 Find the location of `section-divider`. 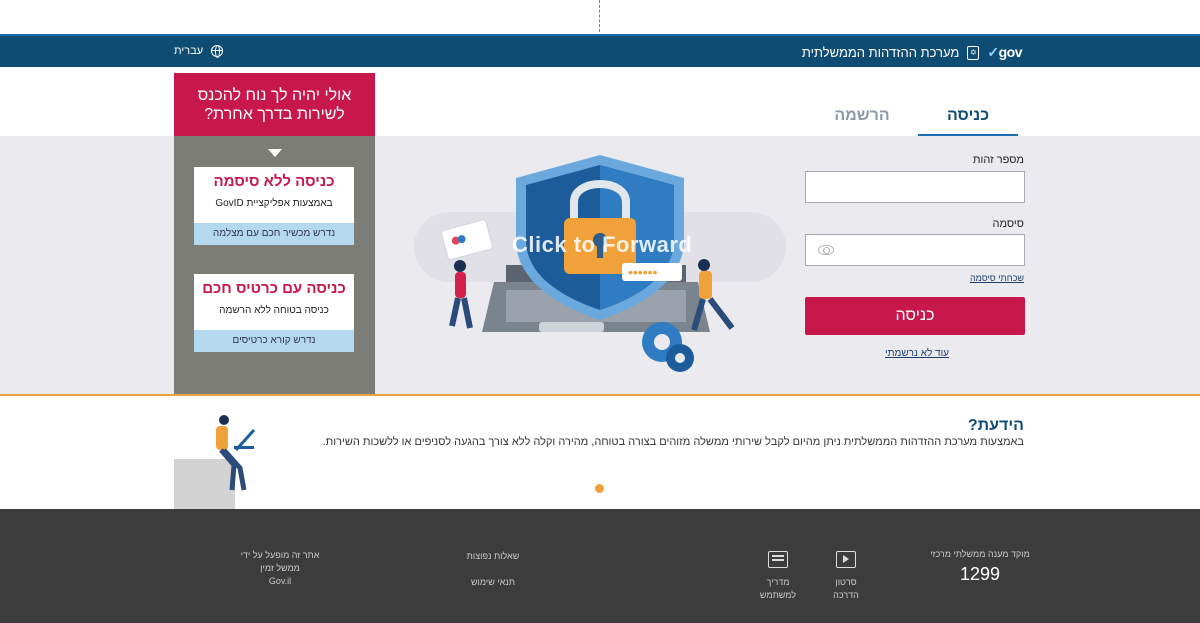

section-divider is located at coordinates (600, 395).